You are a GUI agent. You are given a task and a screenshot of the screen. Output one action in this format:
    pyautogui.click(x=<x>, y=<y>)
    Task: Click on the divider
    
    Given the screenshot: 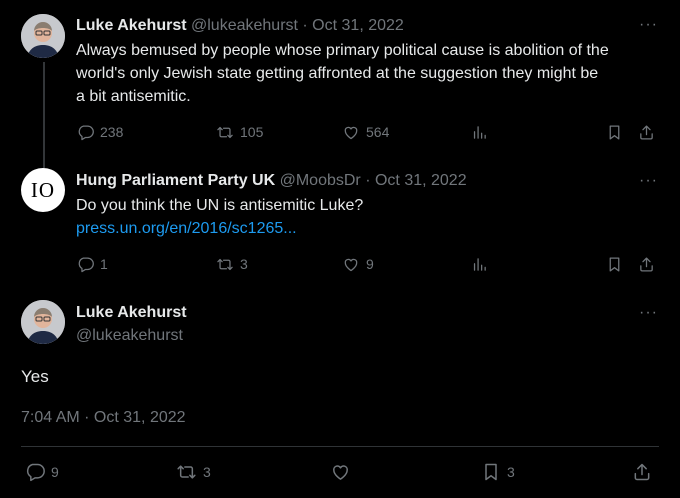 What is the action you would take?
    pyautogui.click(x=340, y=446)
    